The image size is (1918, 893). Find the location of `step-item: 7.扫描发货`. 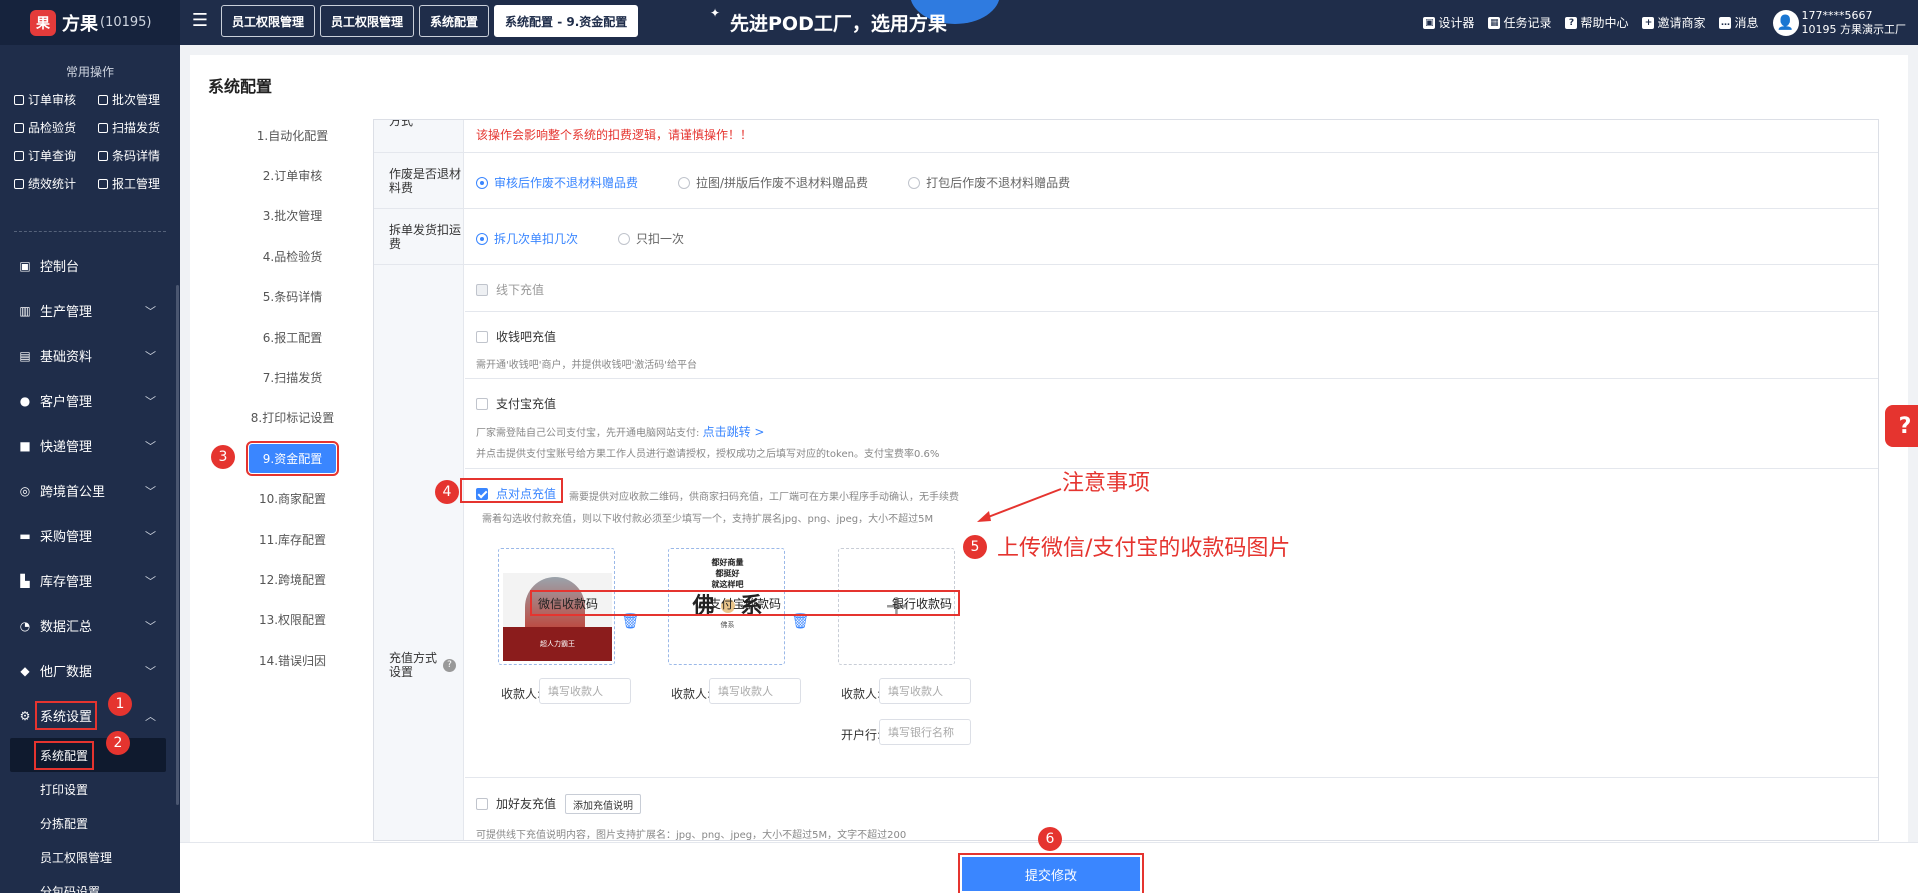

step-item: 7.扫描发货 is located at coordinates (292, 377).